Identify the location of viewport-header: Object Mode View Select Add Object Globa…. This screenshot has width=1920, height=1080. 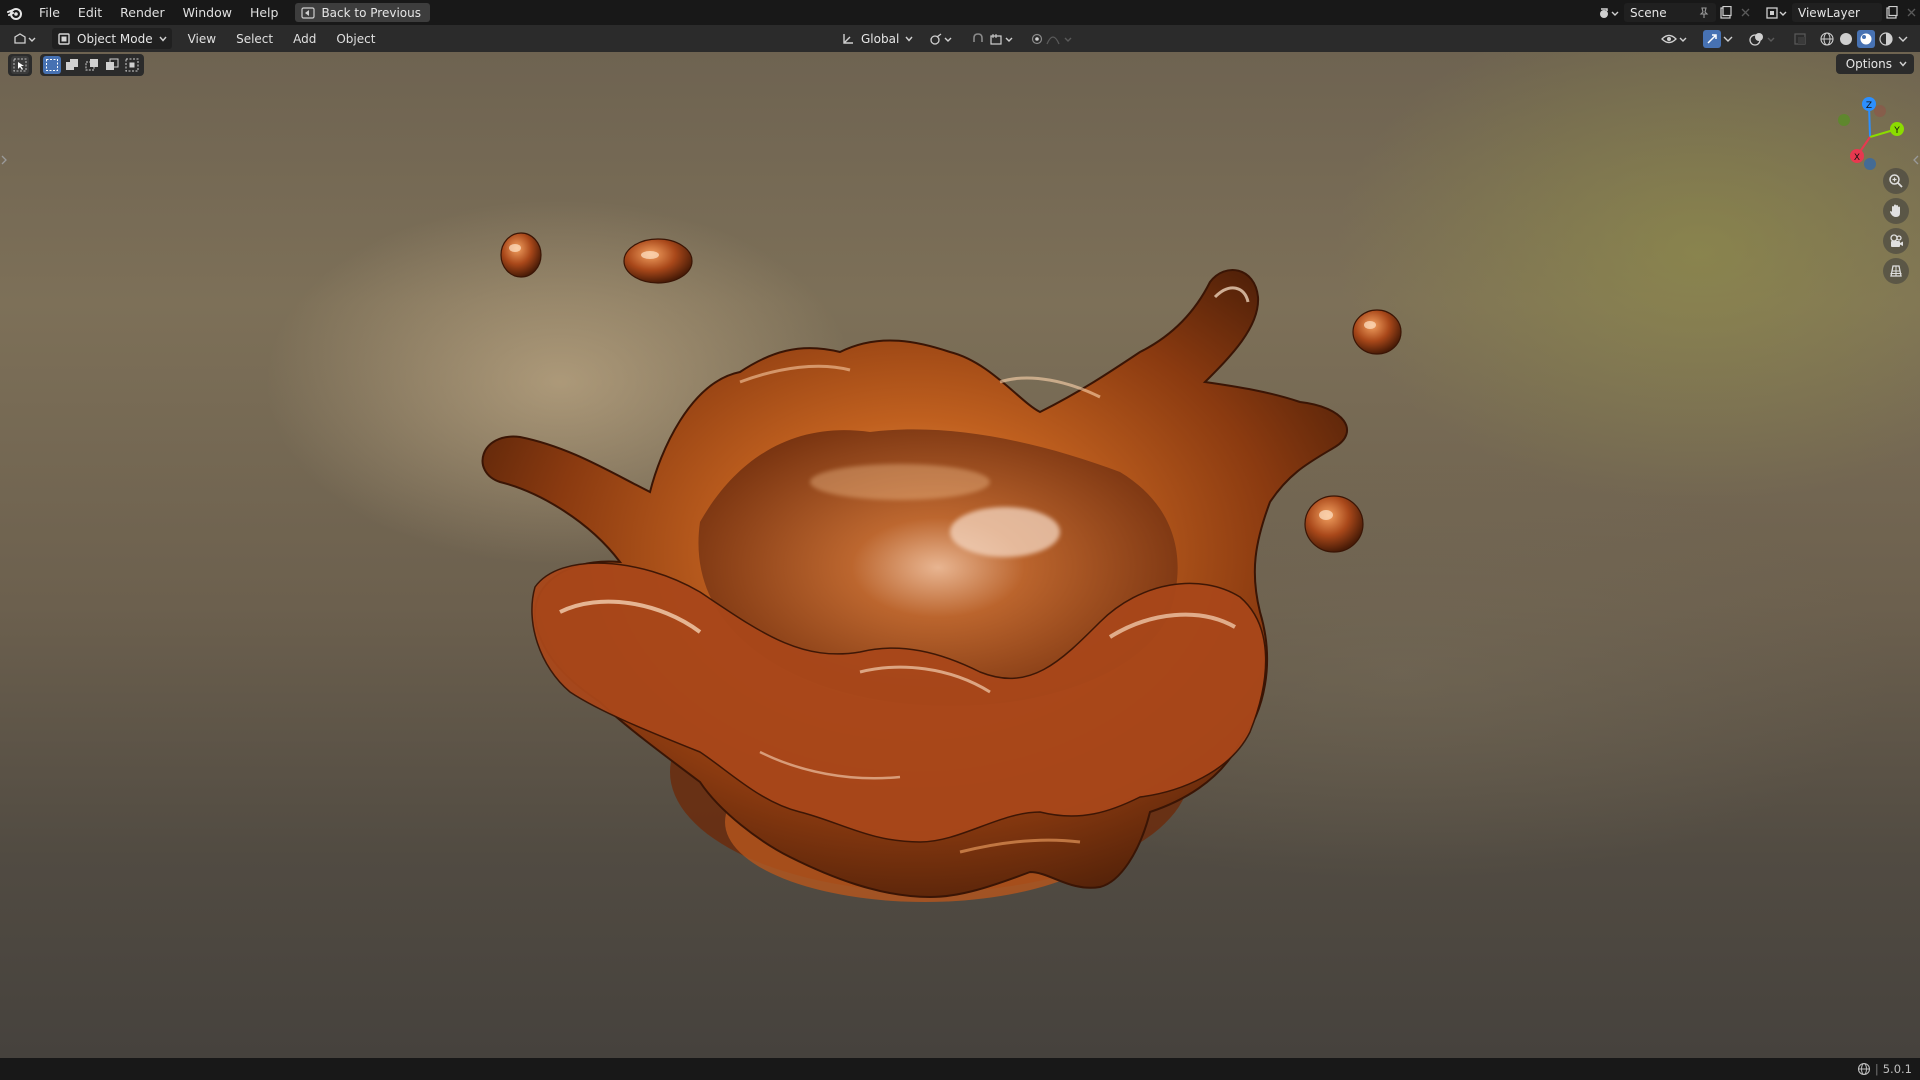
(960, 38).